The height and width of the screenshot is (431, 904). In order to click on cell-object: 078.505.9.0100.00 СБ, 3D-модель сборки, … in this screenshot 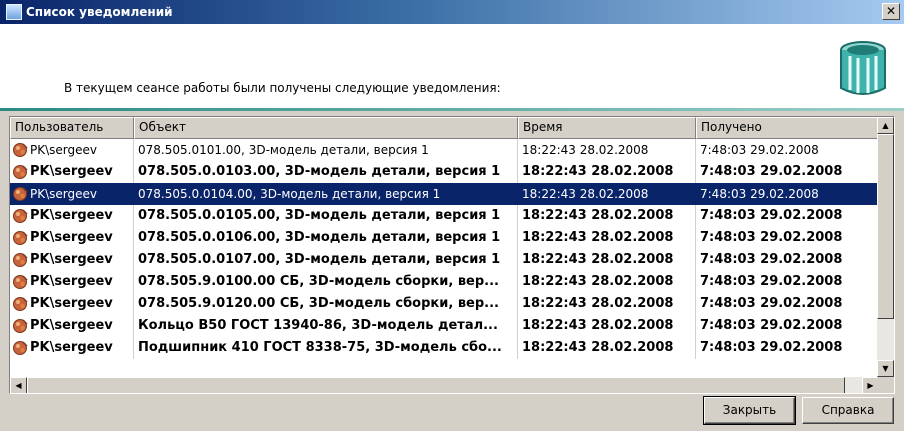, I will do `click(326, 282)`.